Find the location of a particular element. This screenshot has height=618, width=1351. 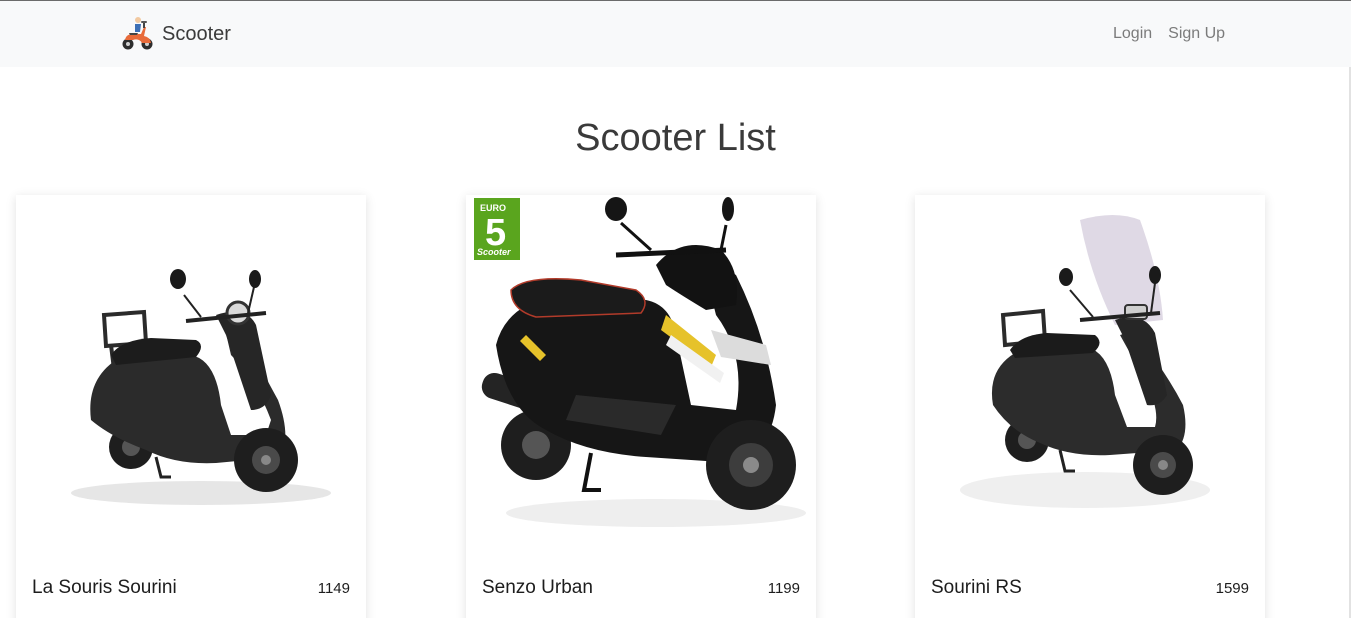

navbar: Scooter Login Sign Up is located at coordinates (675, 34).